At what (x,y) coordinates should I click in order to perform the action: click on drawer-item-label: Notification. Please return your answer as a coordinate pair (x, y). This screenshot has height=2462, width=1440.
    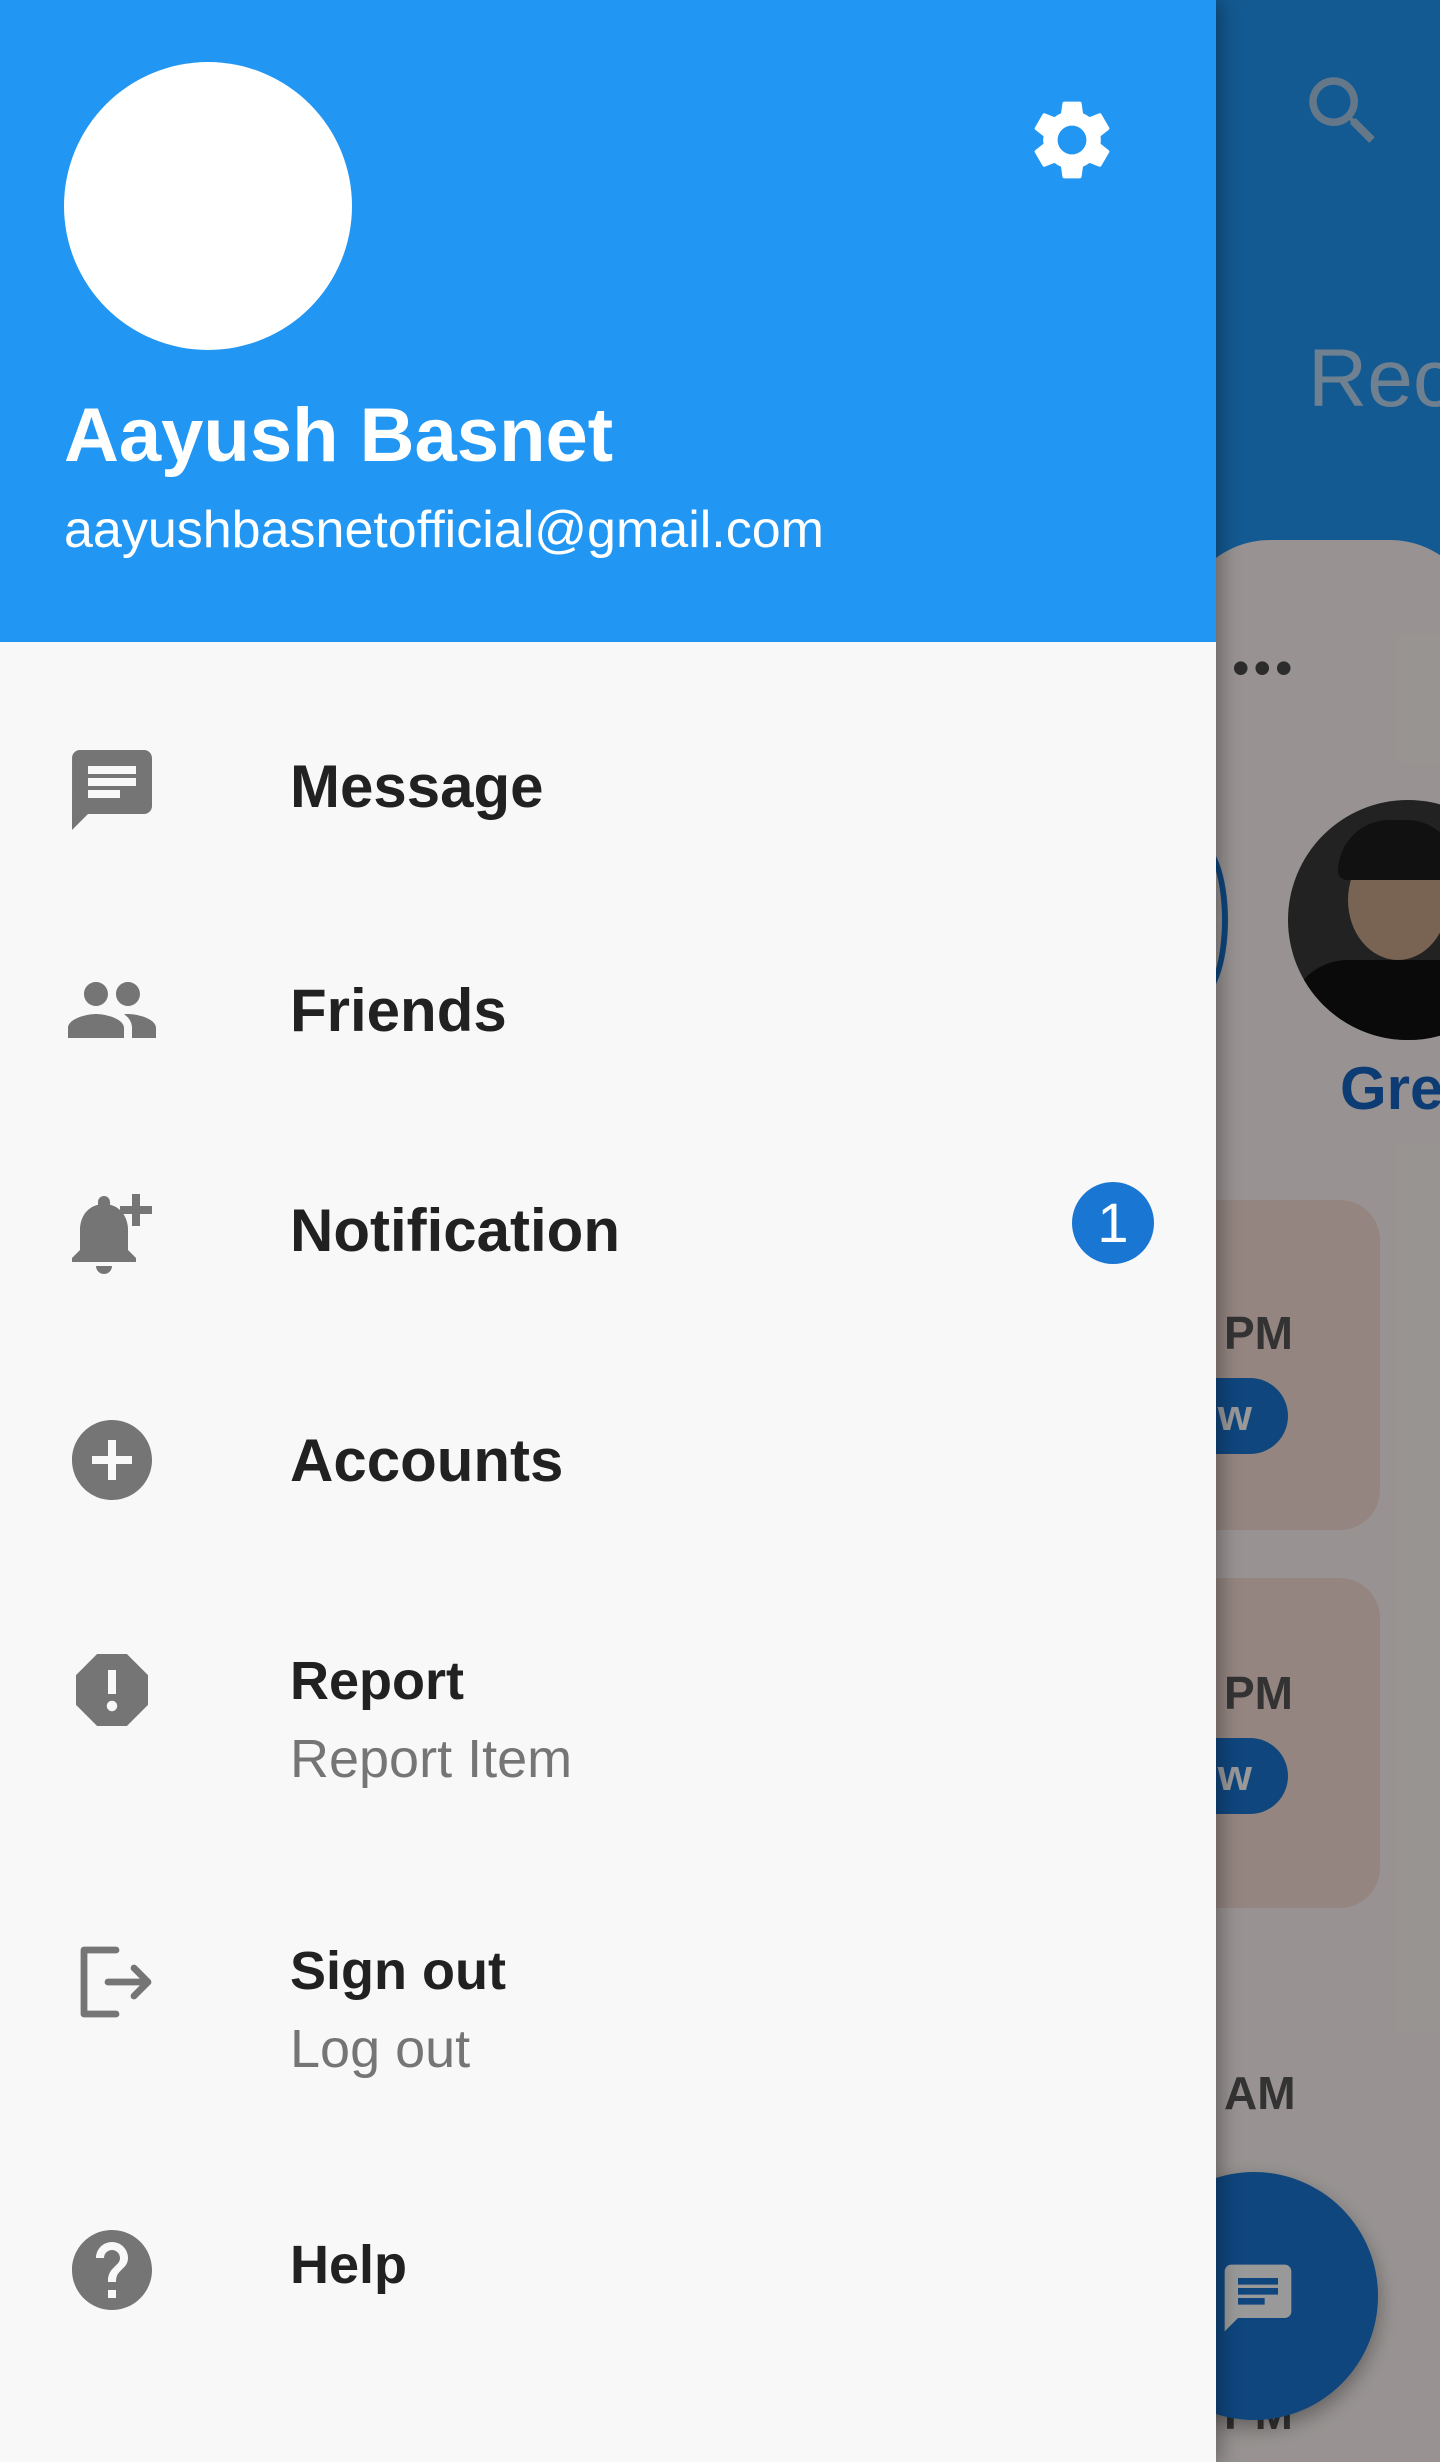
    Looking at the image, I should click on (455, 1230).